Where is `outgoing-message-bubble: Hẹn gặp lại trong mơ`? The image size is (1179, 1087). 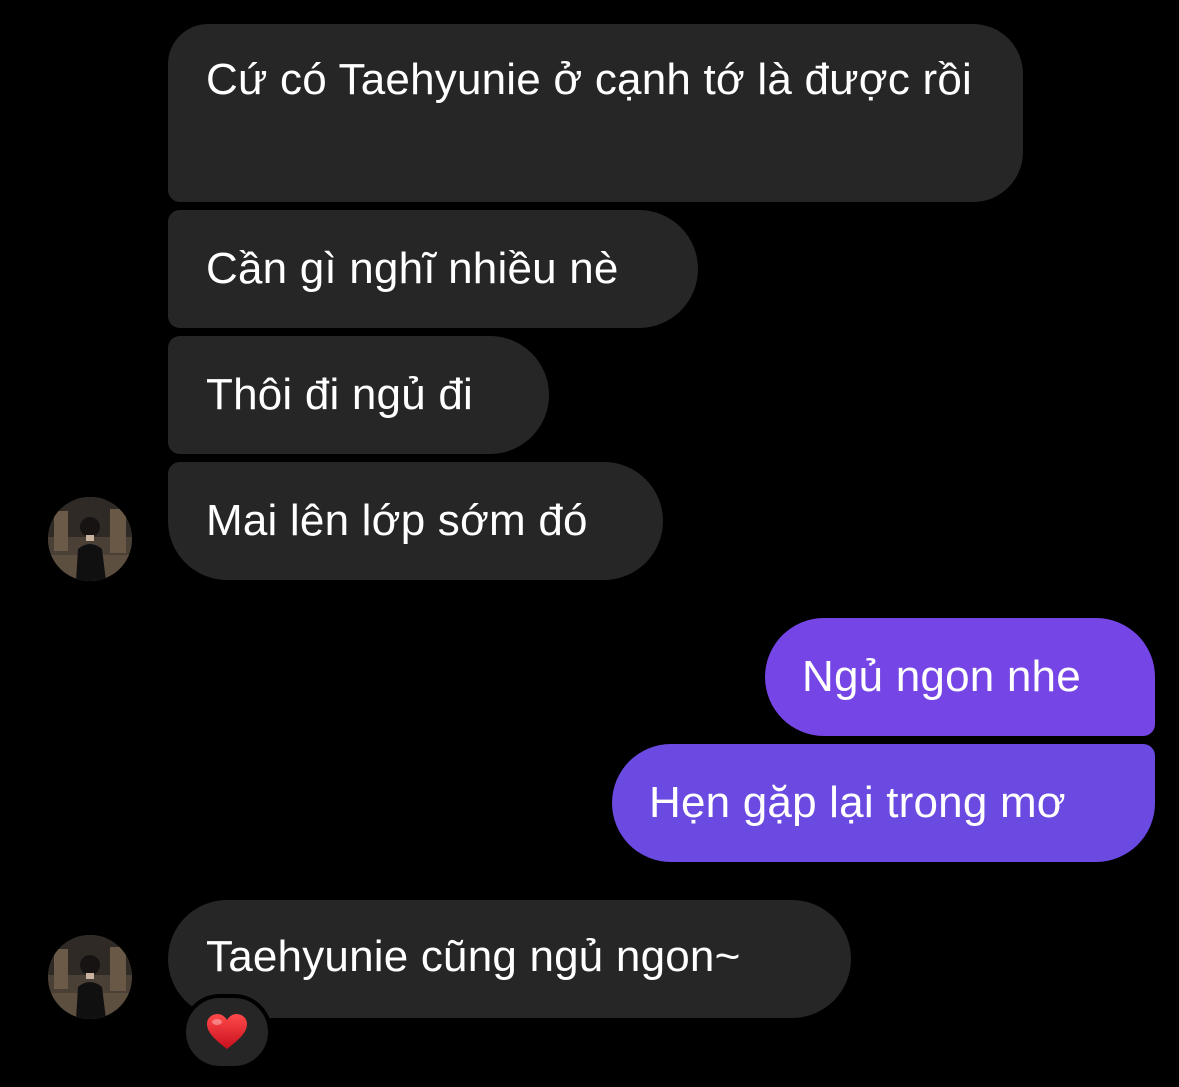
outgoing-message-bubble: Hẹn gặp lại trong mơ is located at coordinates (883, 803).